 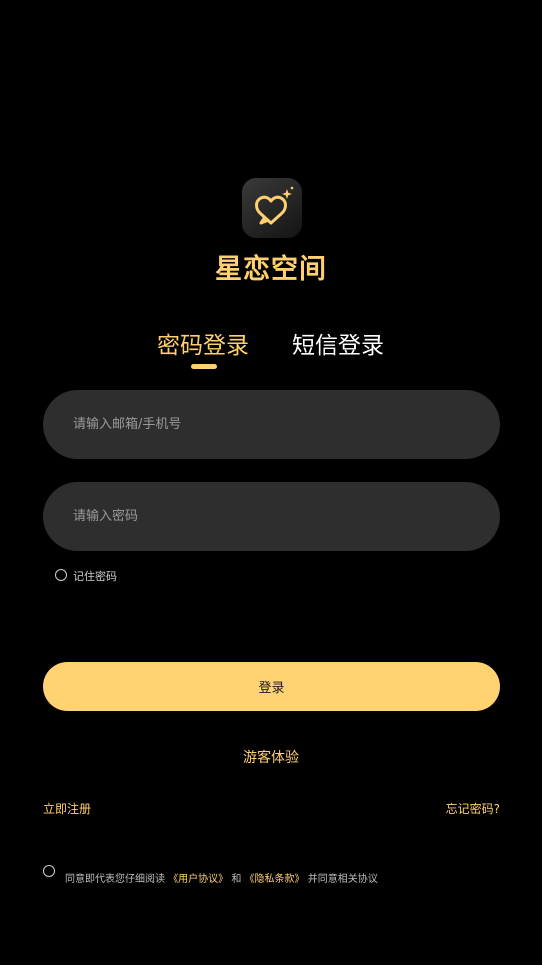 What do you see at coordinates (473, 808) in the screenshot?
I see `forgot-password-link: 忘记密码?` at bounding box center [473, 808].